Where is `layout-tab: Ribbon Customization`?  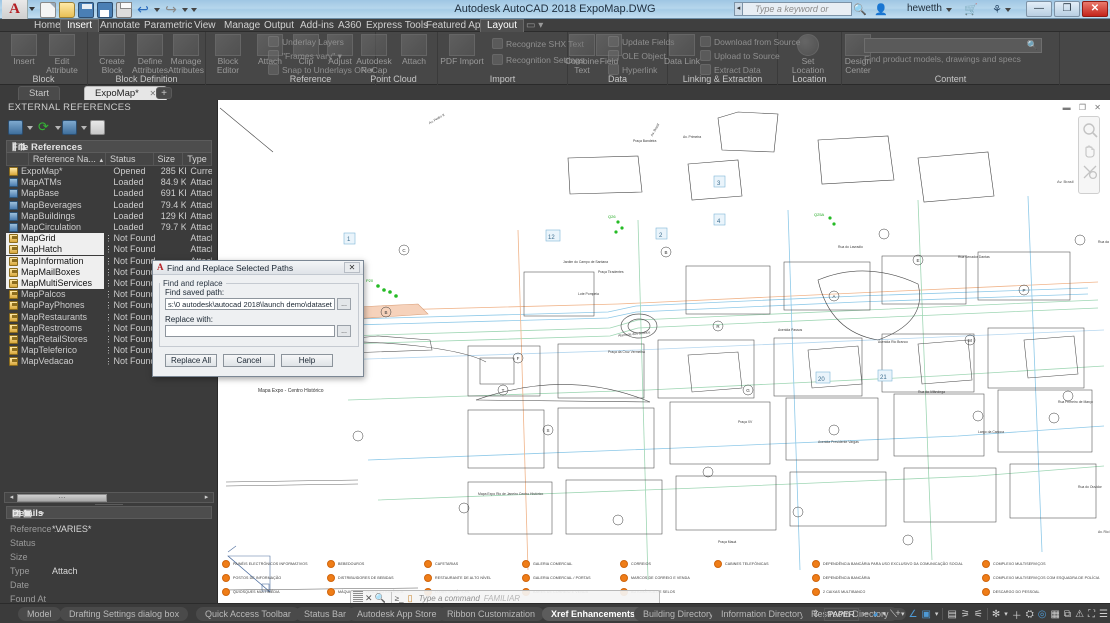
layout-tab: Ribbon Customization is located at coordinates (491, 614).